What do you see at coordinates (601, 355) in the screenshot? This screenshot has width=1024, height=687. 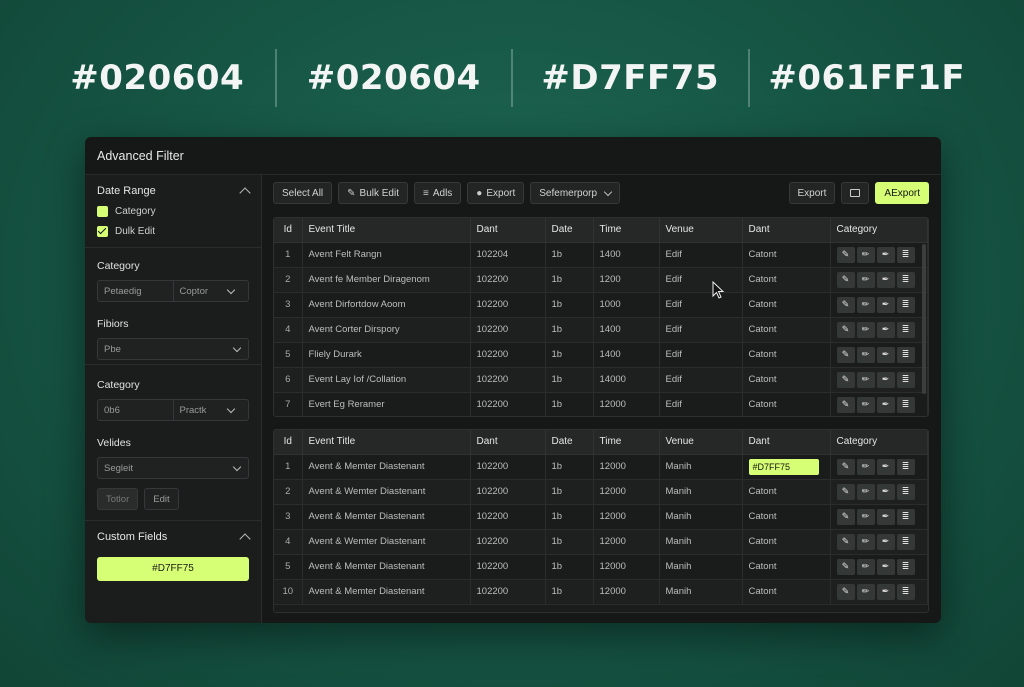 I see `table-row: 5 Fliely Durark 102200 1b 1400 Edif Catont ✎ ✏ ✒ ≣` at bounding box center [601, 355].